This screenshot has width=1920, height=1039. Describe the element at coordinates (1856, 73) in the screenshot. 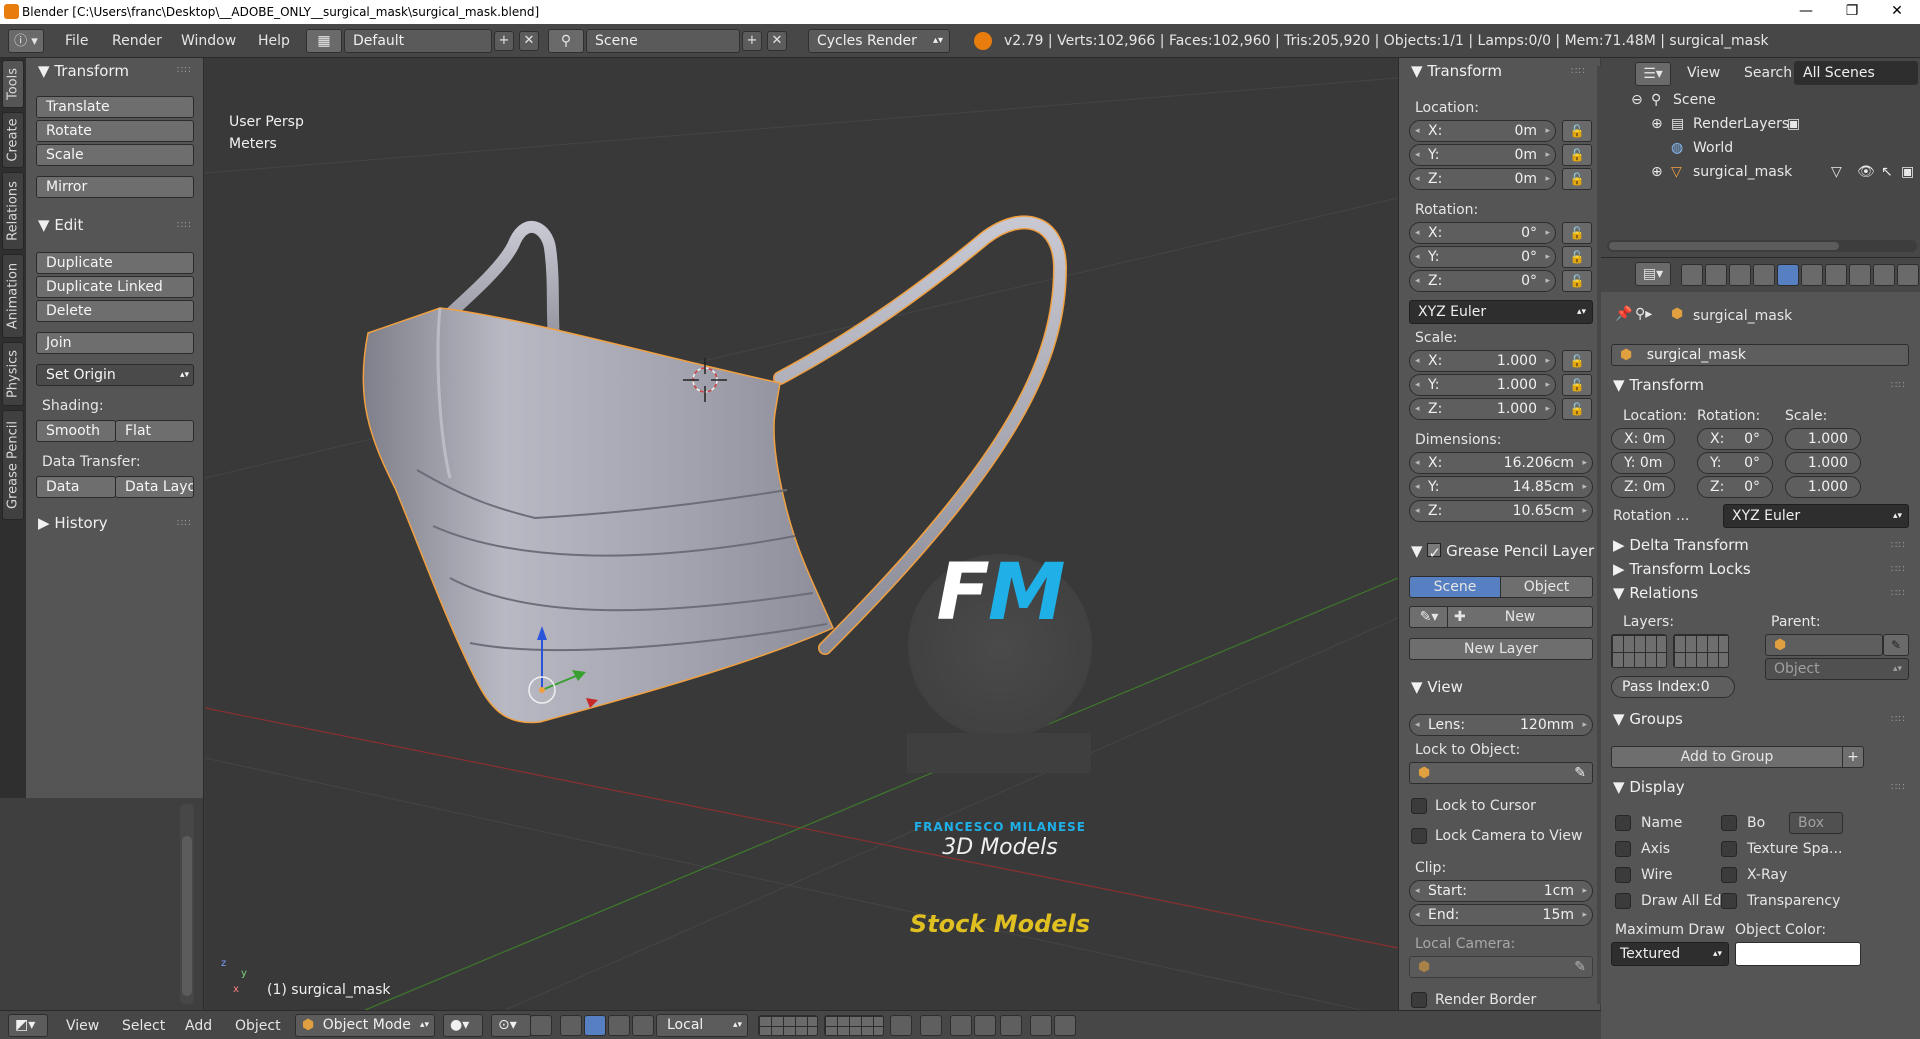

I see `outliner-display-mode-dropdown: All Scenes` at that location.